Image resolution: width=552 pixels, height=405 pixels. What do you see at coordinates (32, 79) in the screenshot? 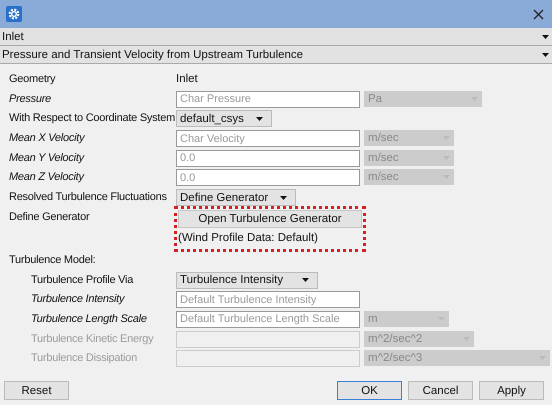
I see `field-label: Geometry` at bounding box center [32, 79].